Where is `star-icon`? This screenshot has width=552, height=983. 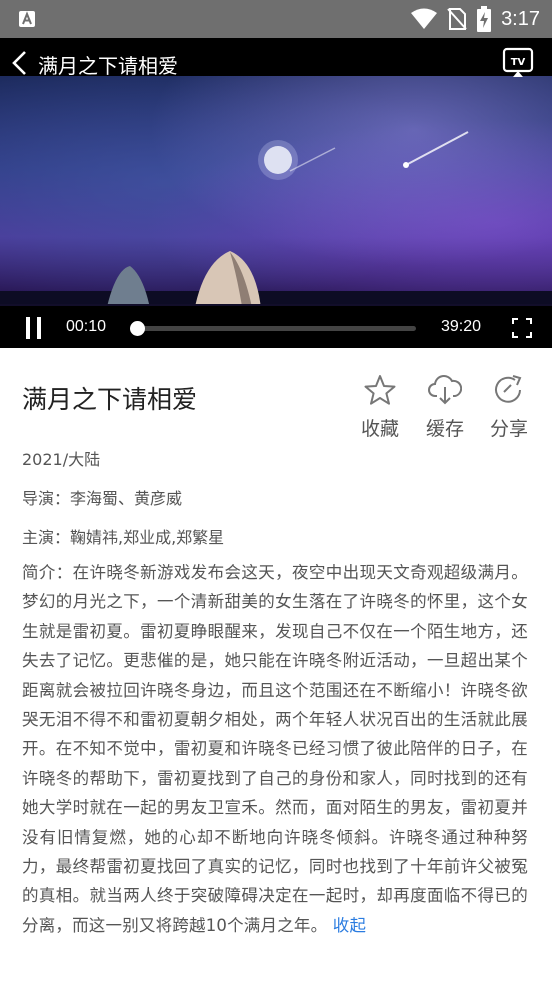
star-icon is located at coordinates (380, 390).